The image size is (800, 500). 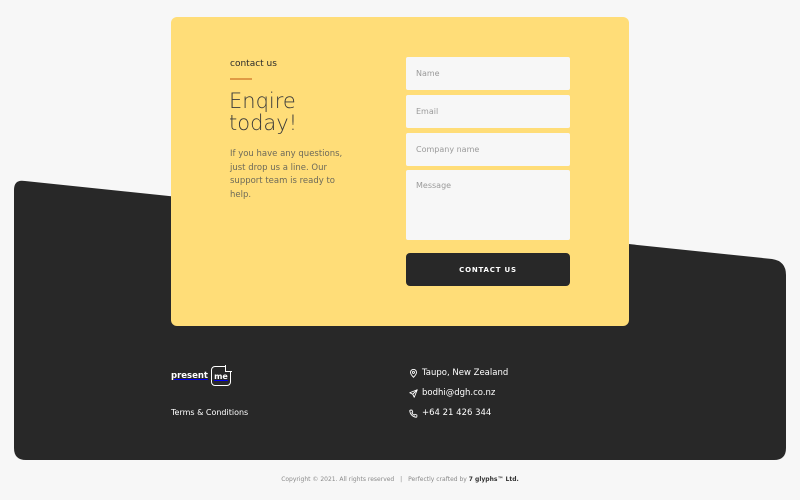 I want to click on phone-icon, so click(x=413, y=413).